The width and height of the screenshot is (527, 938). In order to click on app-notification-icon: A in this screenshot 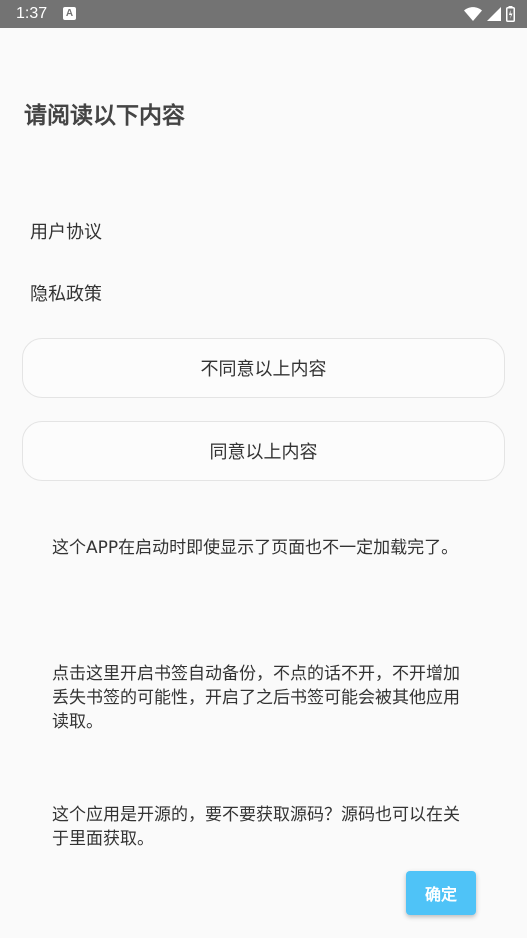, I will do `click(69, 13)`.